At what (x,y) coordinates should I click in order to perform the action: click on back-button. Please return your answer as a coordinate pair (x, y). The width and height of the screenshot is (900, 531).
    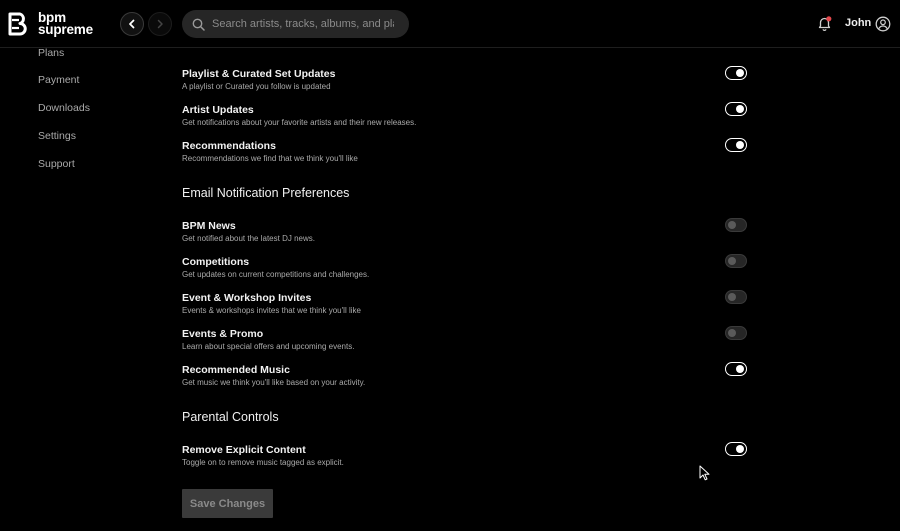
    Looking at the image, I should click on (132, 24).